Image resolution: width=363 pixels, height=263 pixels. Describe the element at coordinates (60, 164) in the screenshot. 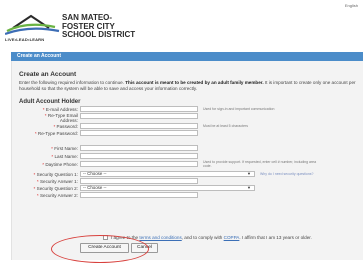

I see `daytime-phone-label: * Daytime Phone:` at that location.